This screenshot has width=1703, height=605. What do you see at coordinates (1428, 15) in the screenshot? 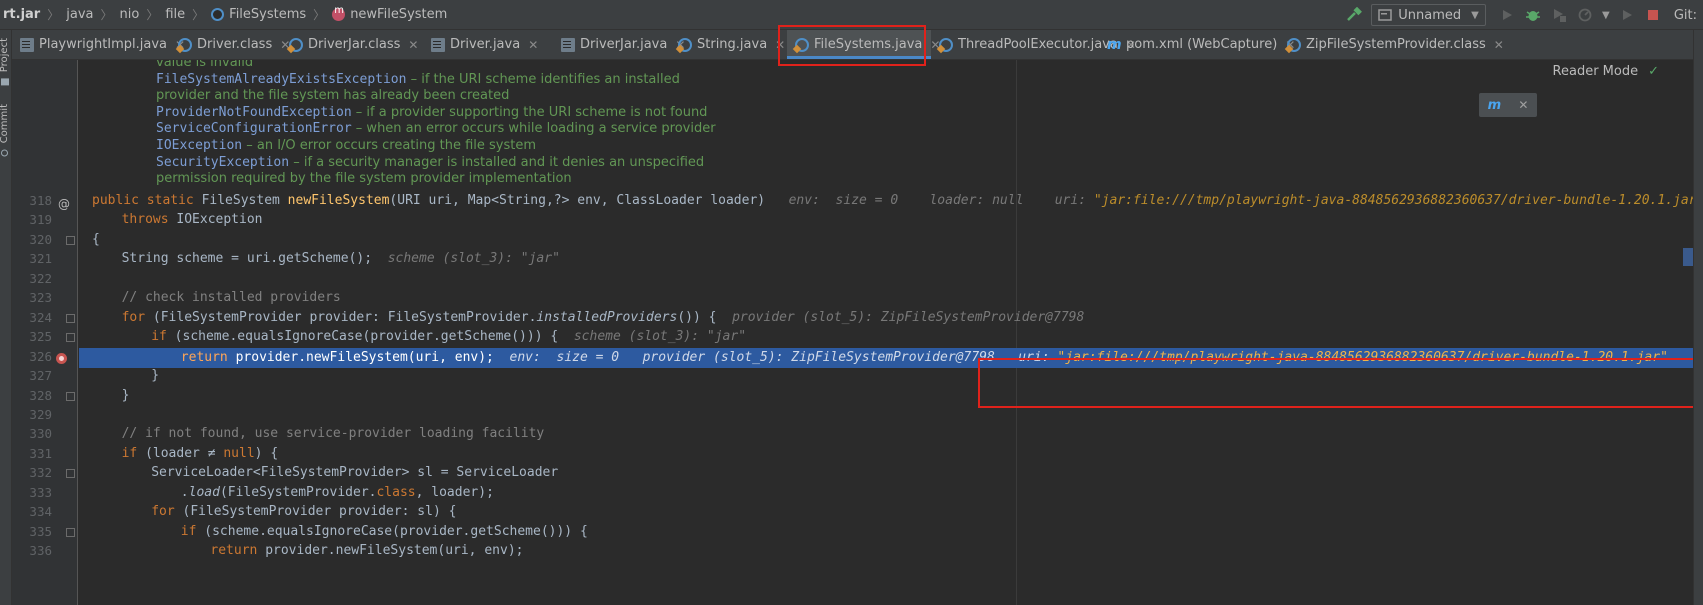
I see `run-configuration-select: Unnamed ▼` at bounding box center [1428, 15].